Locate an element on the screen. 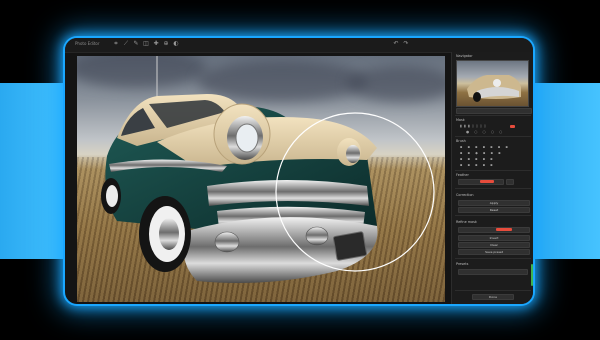 This screenshot has width=600, height=340. thumbnail-image is located at coordinates (494, 88).